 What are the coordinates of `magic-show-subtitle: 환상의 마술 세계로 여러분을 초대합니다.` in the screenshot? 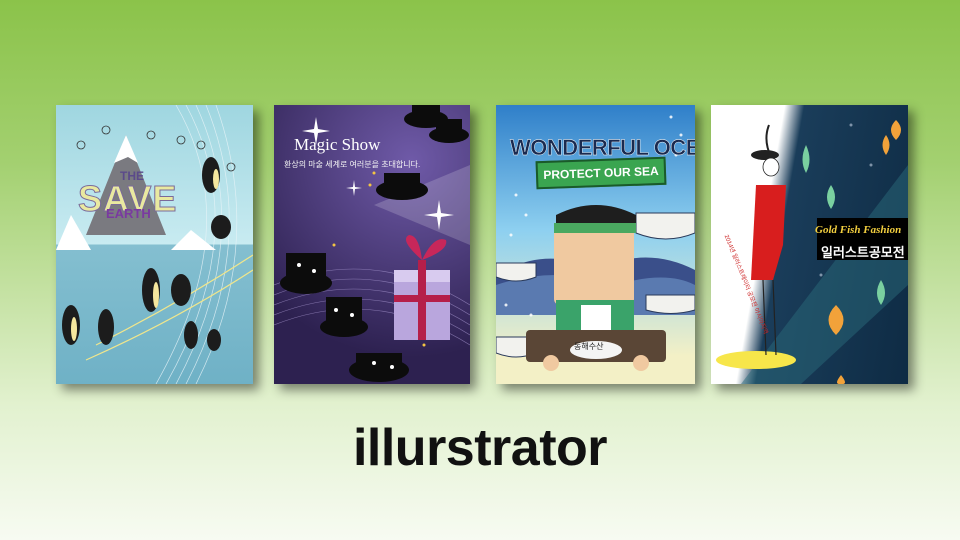 It's located at (352, 164).